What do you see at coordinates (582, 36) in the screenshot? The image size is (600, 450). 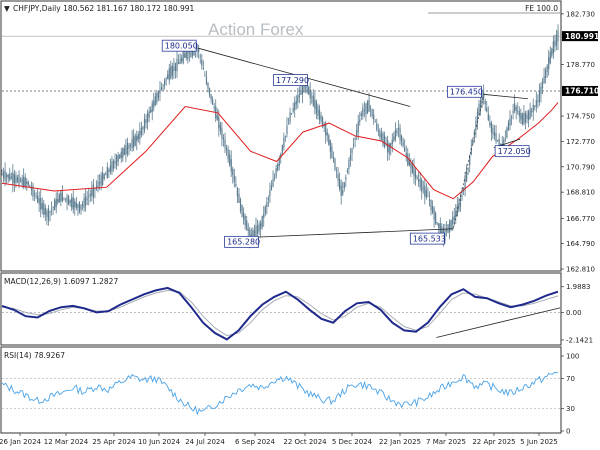 I see `last-price-label: 180.991` at bounding box center [582, 36].